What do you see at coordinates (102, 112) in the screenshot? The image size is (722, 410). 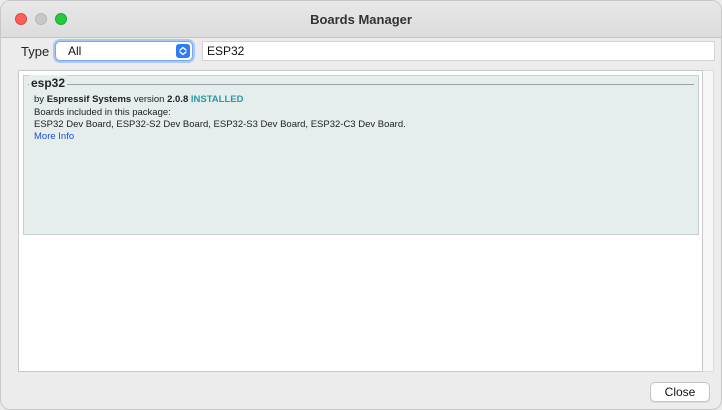 I see `boards-heading: Boards included in this package:` at bounding box center [102, 112].